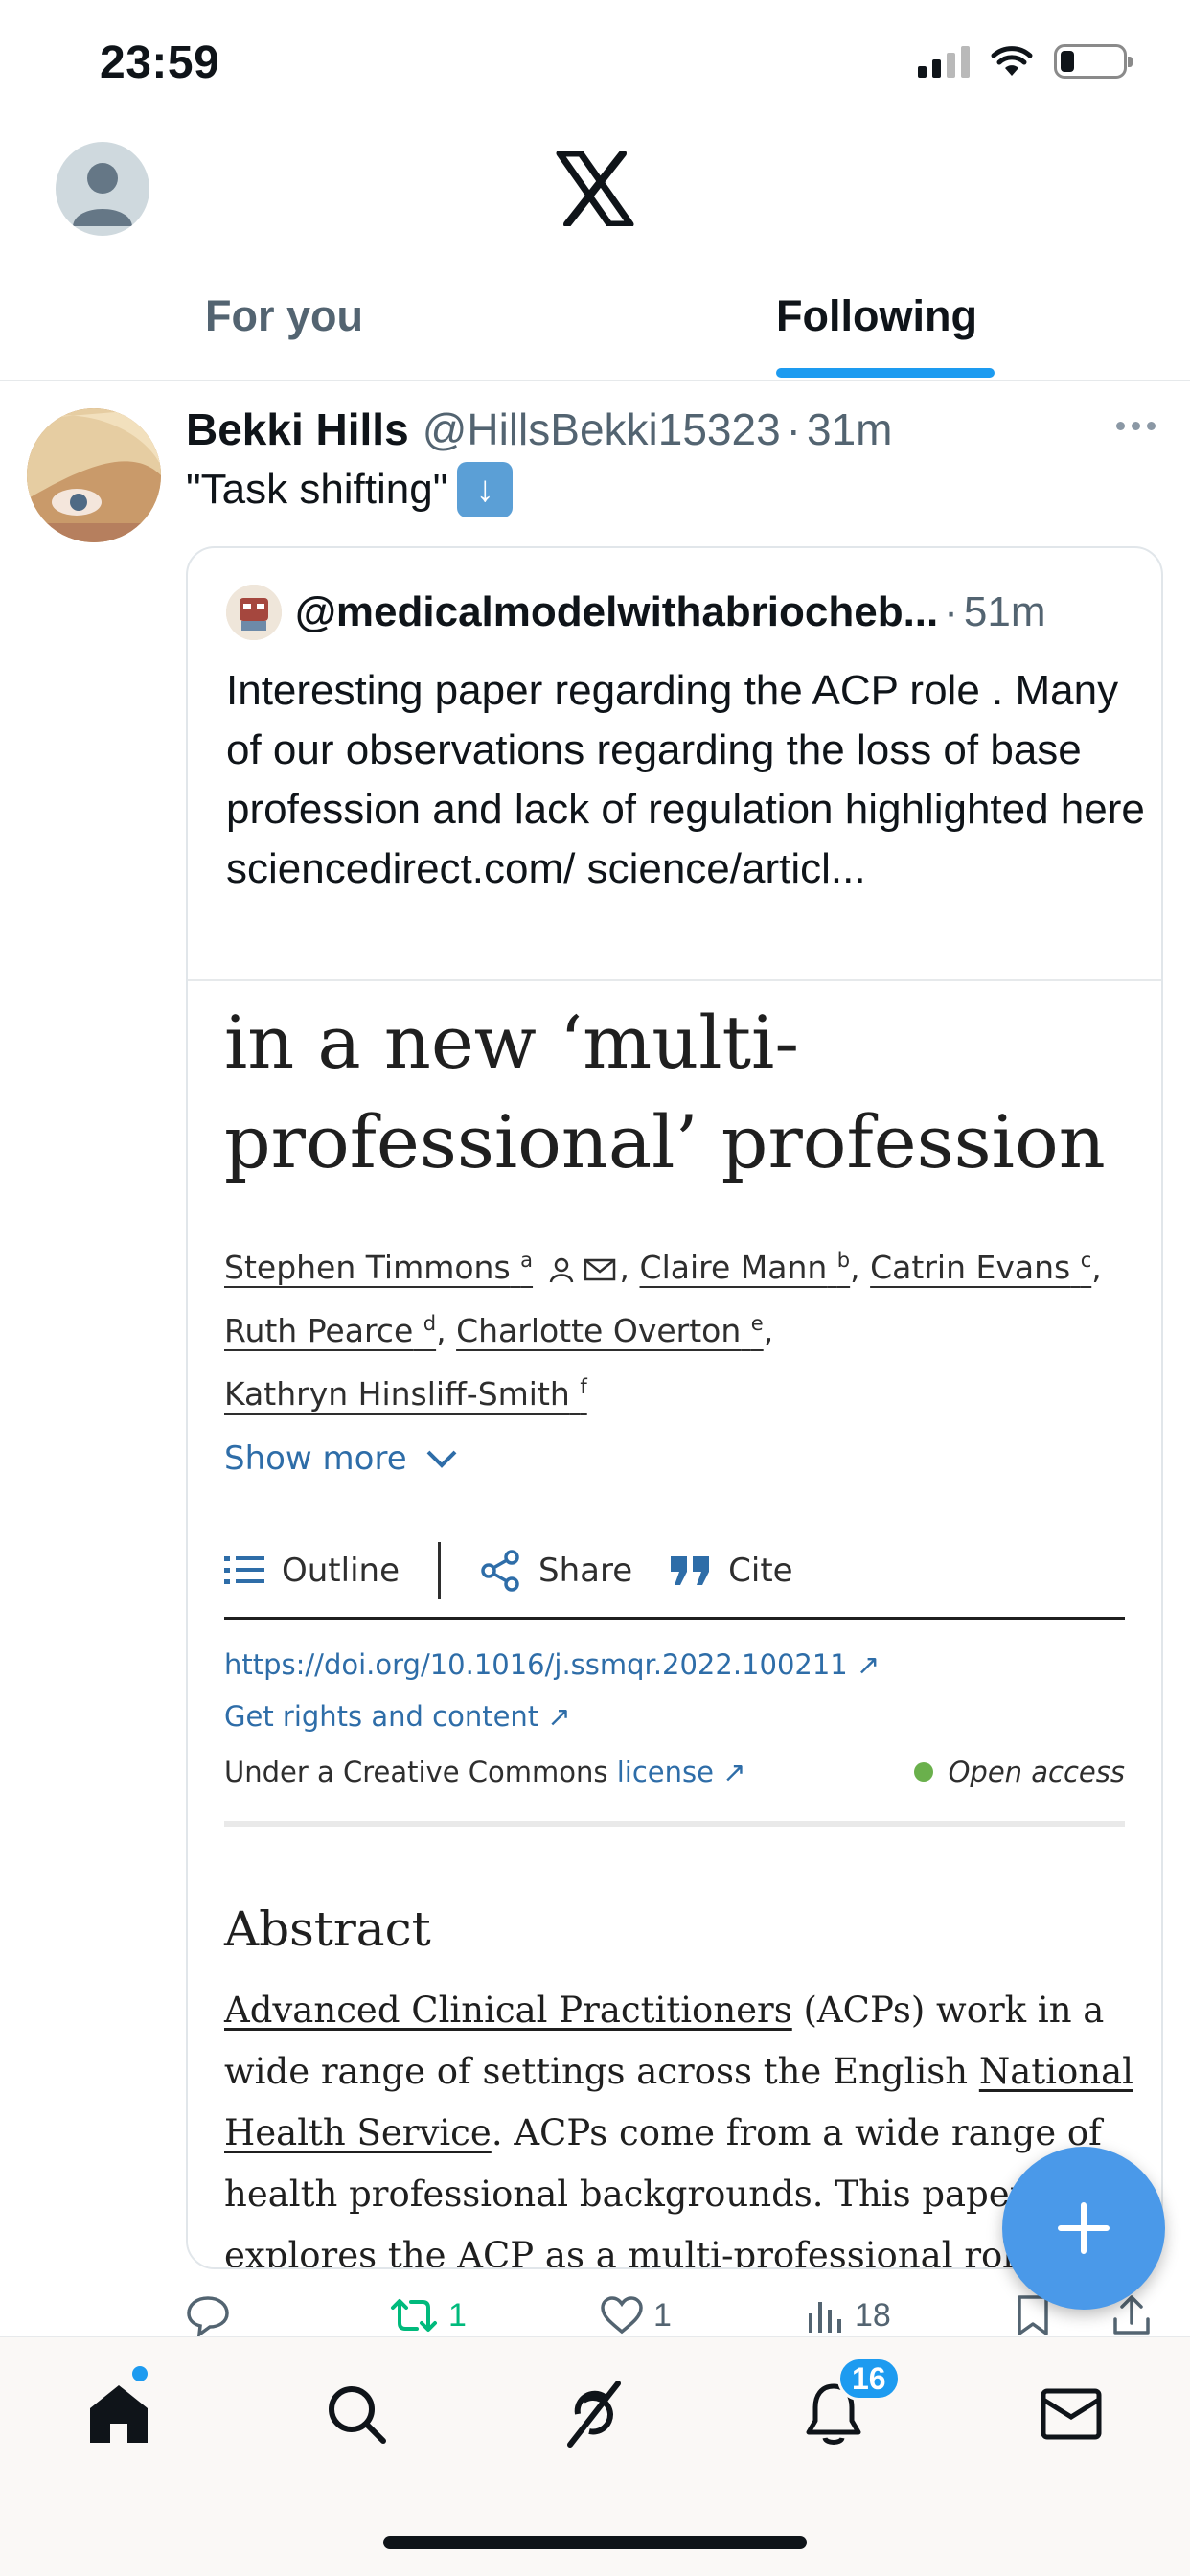  Describe the element at coordinates (317, 490) in the screenshot. I see `tweet-text-content: "Task shifting"` at that location.